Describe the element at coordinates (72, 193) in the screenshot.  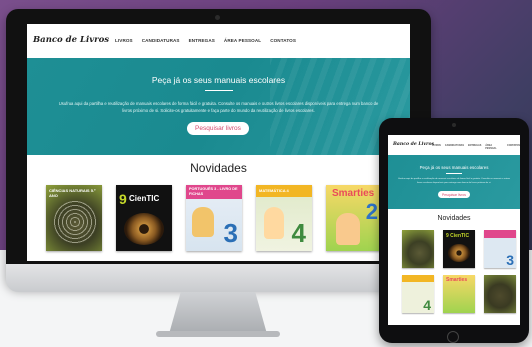
I see `book-title: CIÊNCIAS NATURAIS 5.º ANO` at that location.